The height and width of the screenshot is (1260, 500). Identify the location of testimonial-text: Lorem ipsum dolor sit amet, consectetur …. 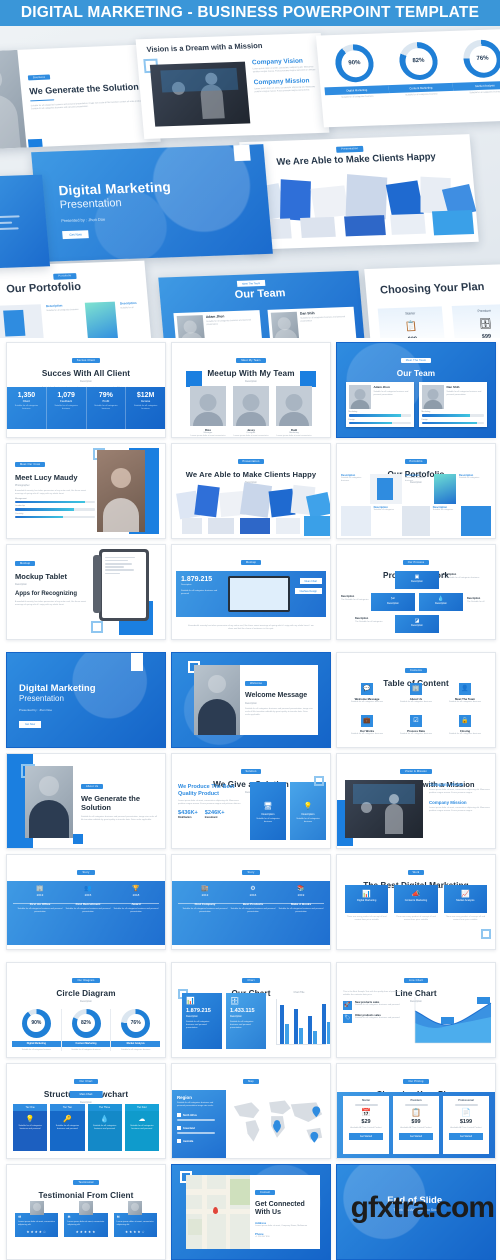
(36, 1223).